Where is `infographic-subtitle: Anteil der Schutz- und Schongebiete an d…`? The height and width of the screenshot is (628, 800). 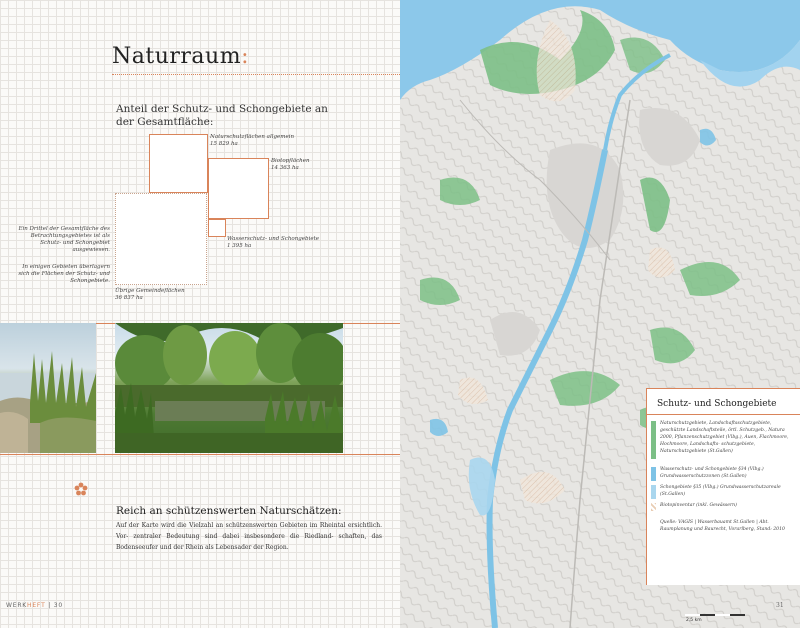 infographic-subtitle: Anteil der Schutz- und Schongebiete an d… is located at coordinates (222, 115).